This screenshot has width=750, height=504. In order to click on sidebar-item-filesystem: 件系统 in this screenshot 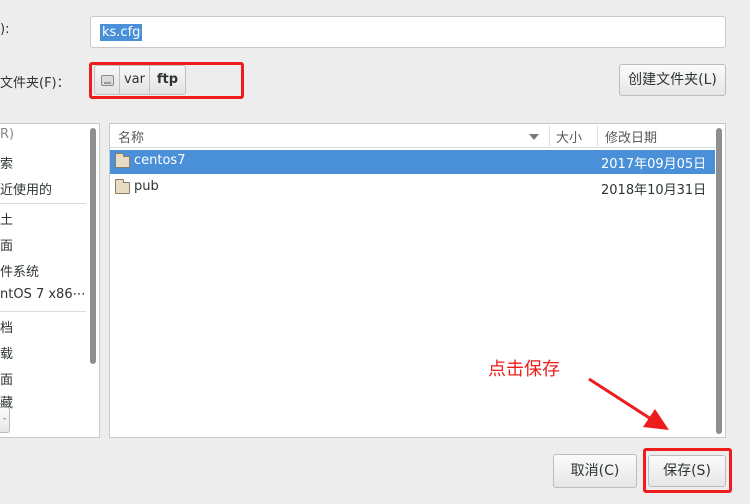, I will do `click(19, 270)`.